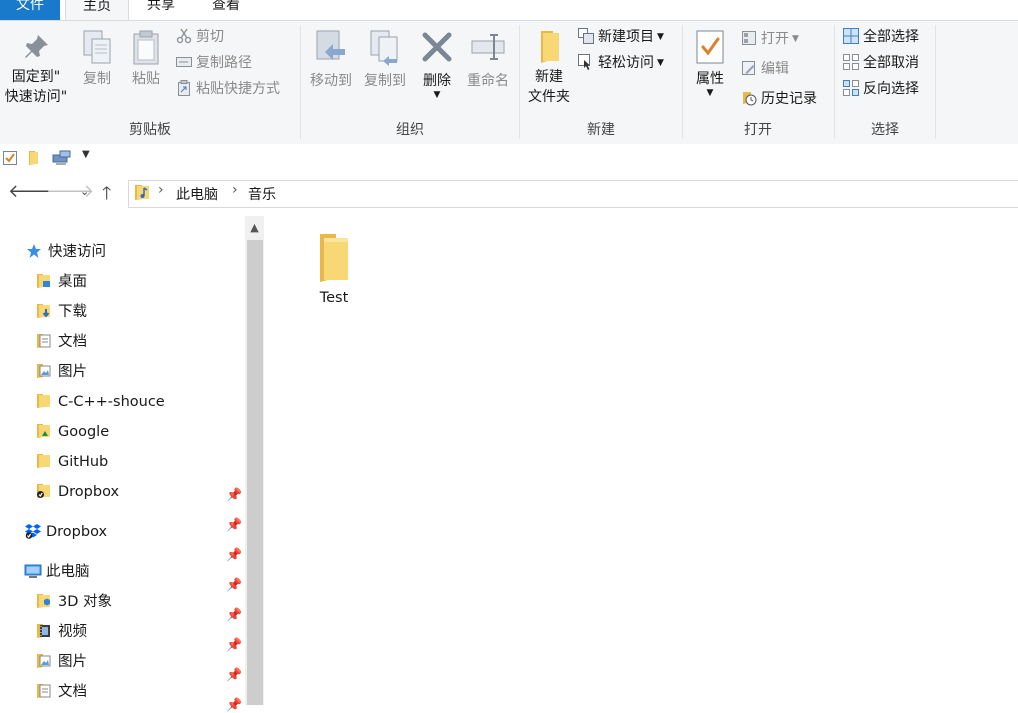 The image size is (1018, 713). Describe the element at coordinates (254, 228) in the screenshot. I see `scroll-up-arrow-icon: ▲` at that location.